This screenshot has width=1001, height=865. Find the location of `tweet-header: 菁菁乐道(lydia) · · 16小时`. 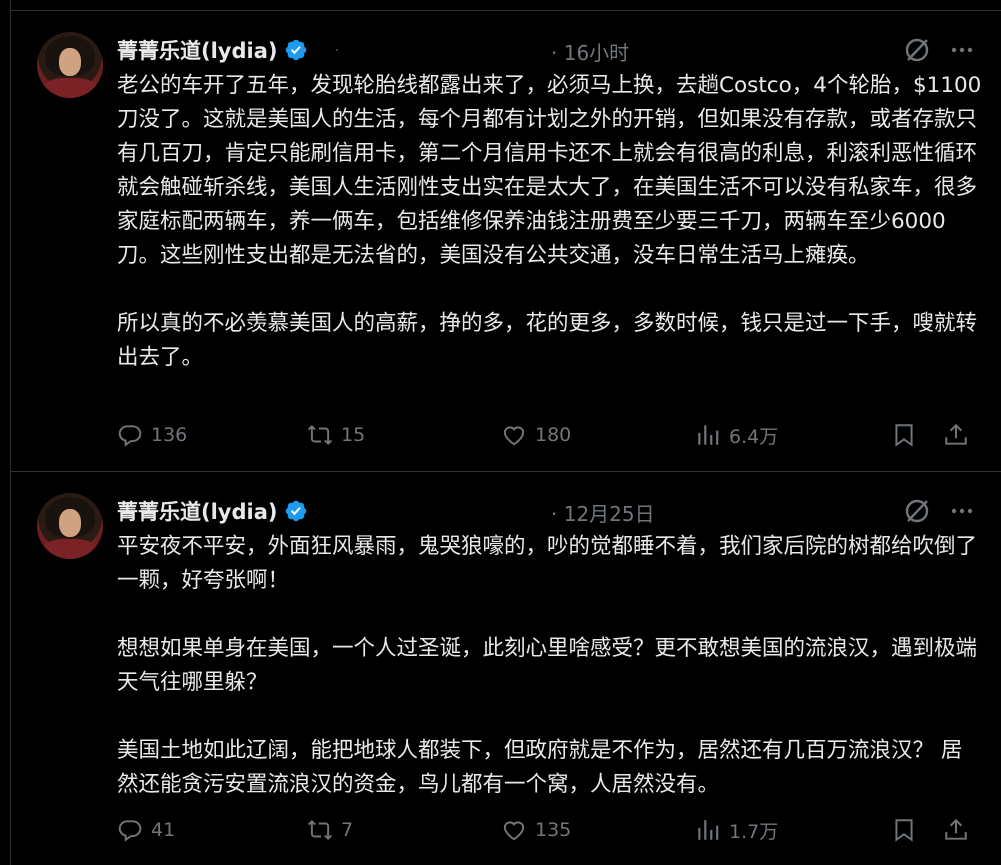

tweet-header: 菁菁乐道(lydia) · · 16小时 is located at coordinates (547, 50).